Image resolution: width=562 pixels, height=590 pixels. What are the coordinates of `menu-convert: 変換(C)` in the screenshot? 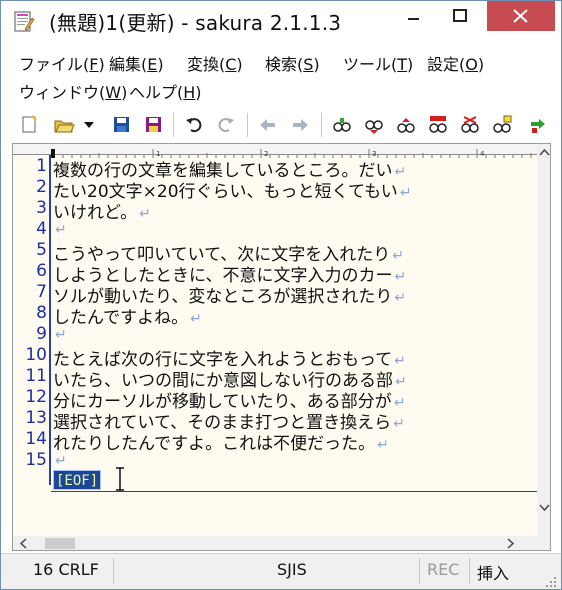 It's located at (215, 63).